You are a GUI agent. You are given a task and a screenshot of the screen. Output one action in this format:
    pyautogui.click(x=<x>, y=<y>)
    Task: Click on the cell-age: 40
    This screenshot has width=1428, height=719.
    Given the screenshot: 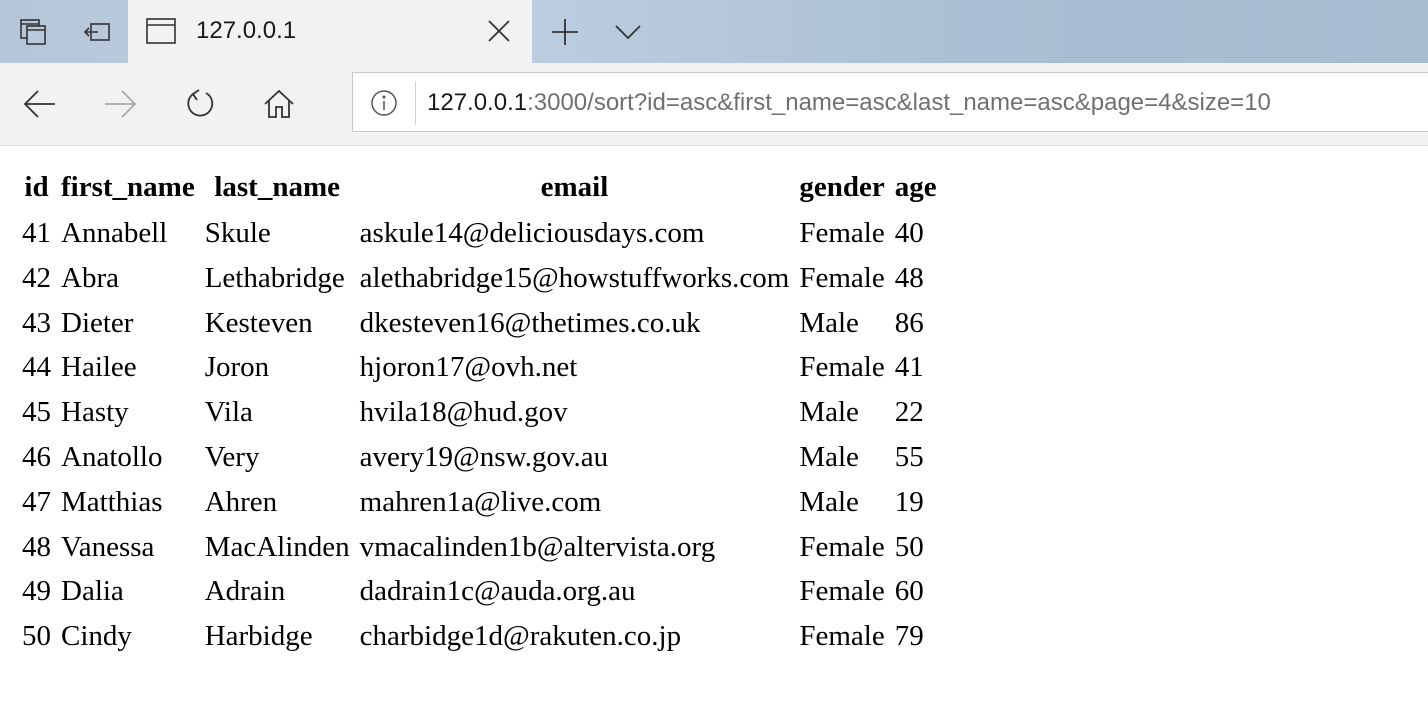 What is the action you would take?
    pyautogui.click(x=909, y=233)
    